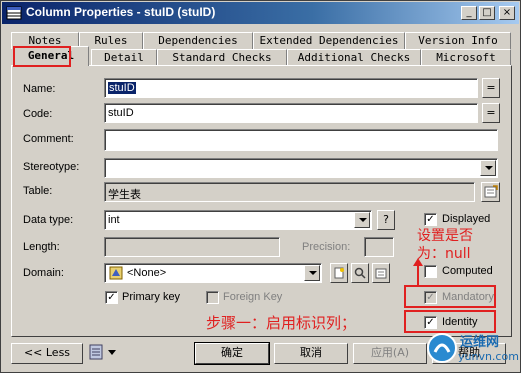  I want to click on datatype-value: int, so click(114, 220).